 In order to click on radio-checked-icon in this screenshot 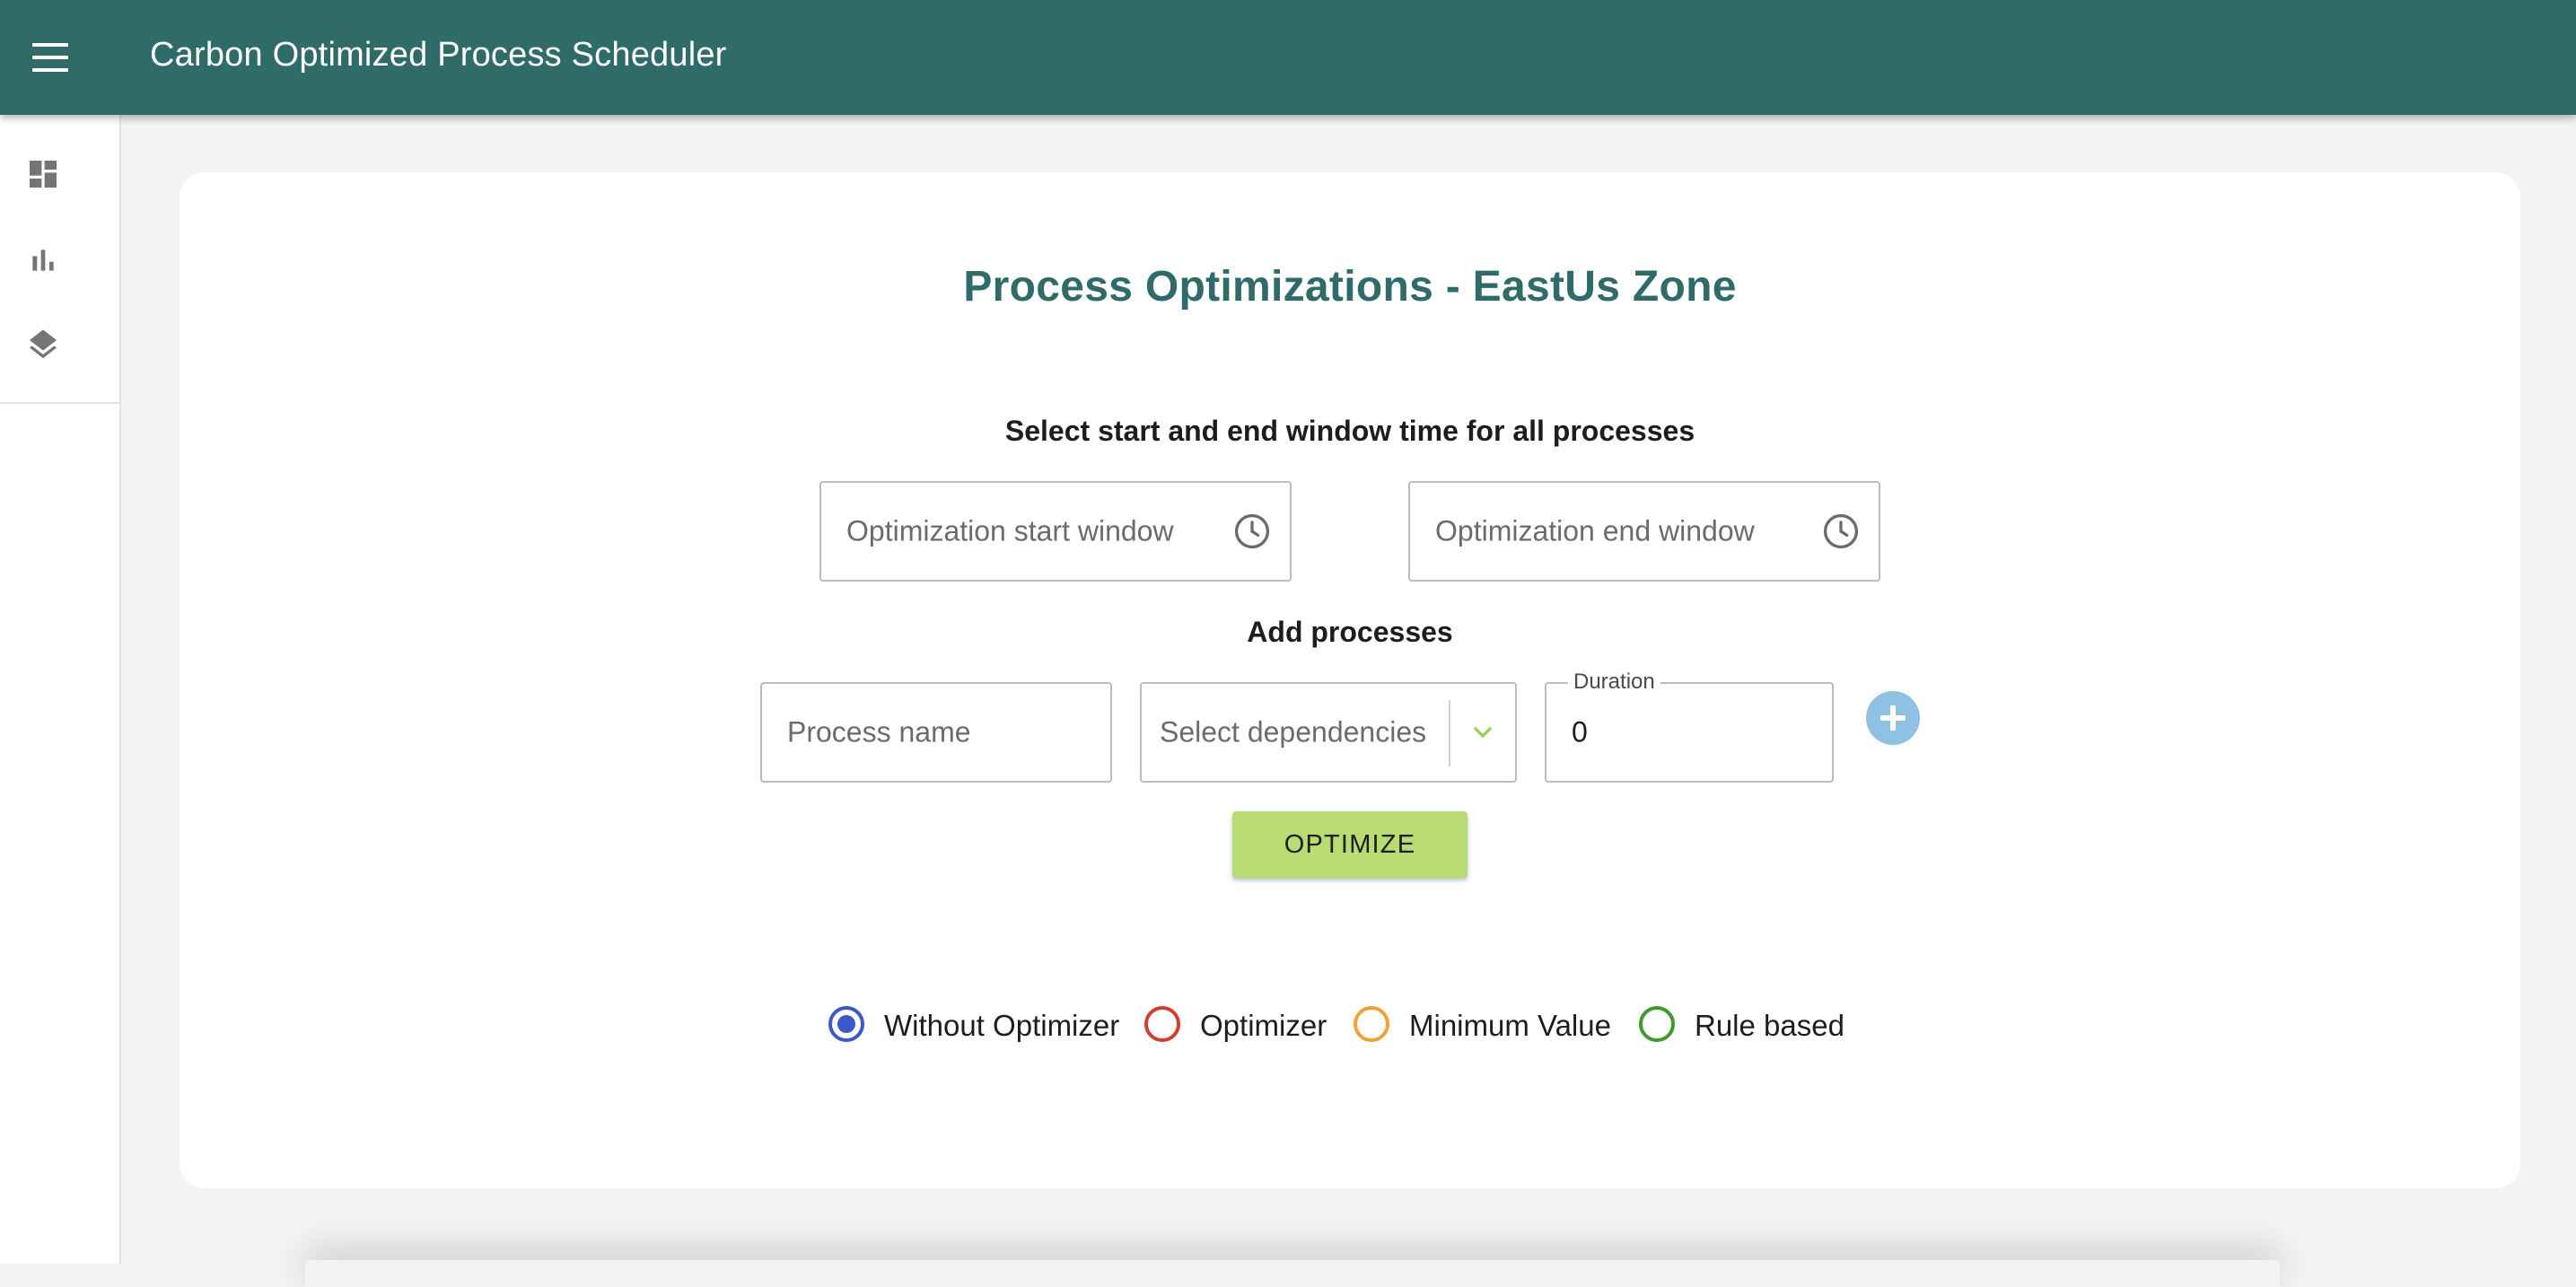, I will do `click(846, 1024)`.